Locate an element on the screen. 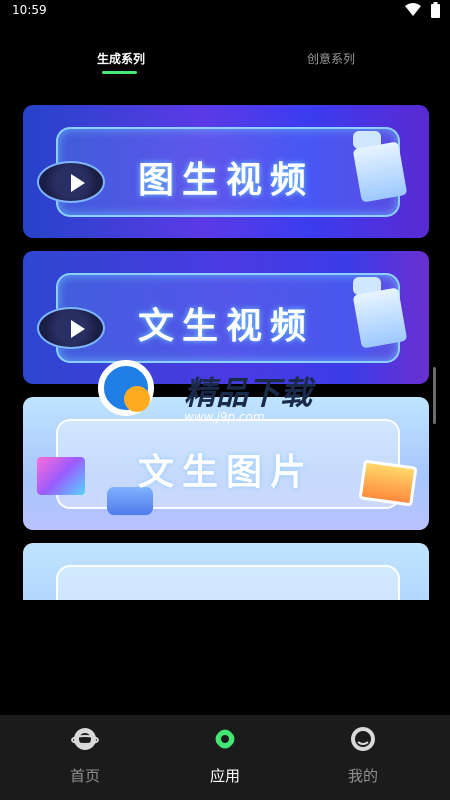  nav-me-label: 我的 is located at coordinates (362, 776).